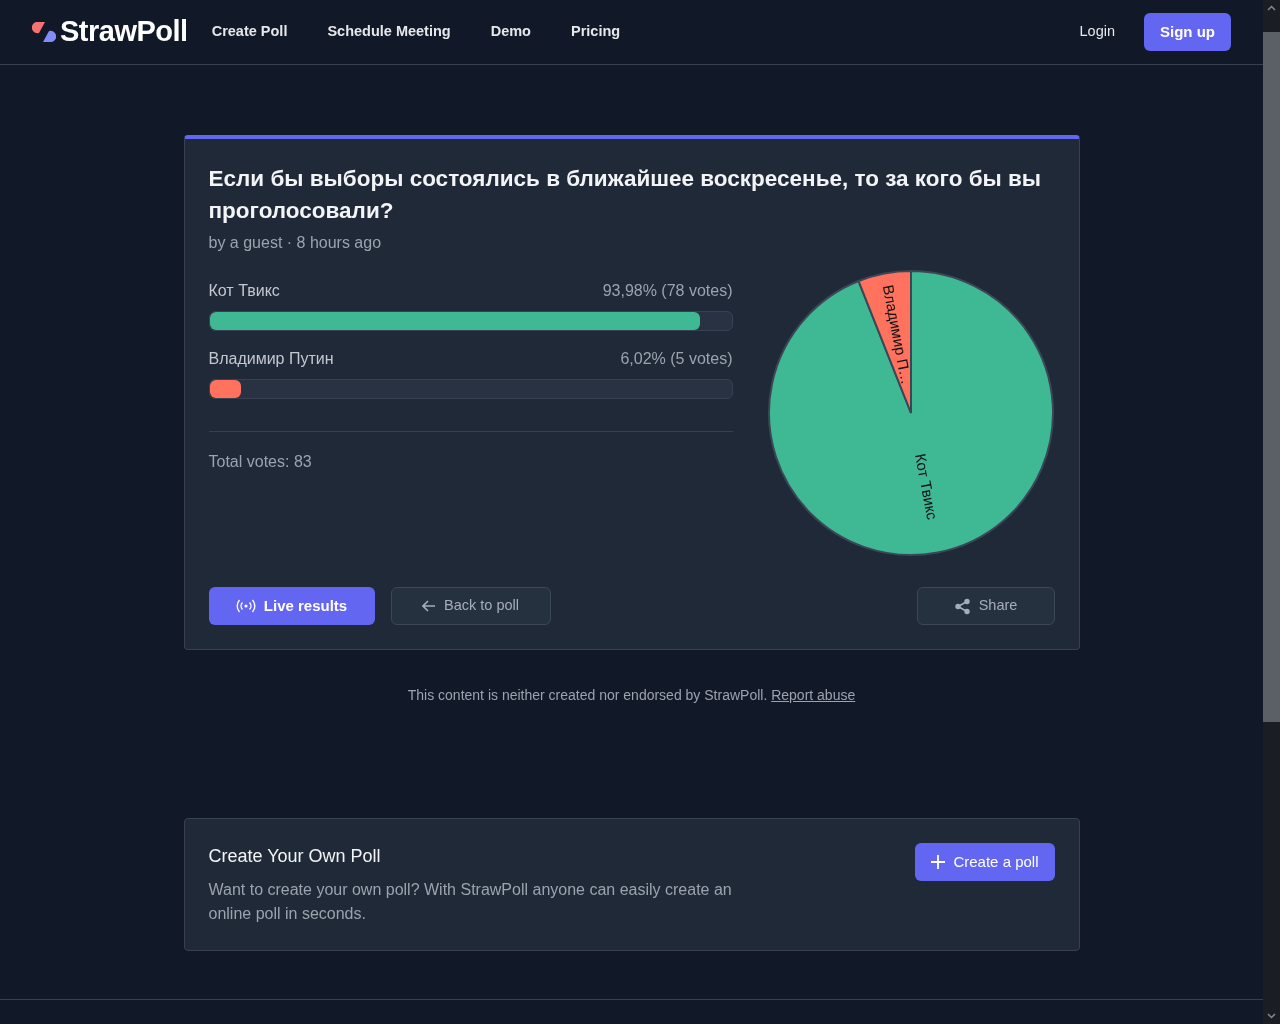 This screenshot has width=1280, height=1024. Describe the element at coordinates (271, 359) in the screenshot. I see `option-name: Владимир Путин` at that location.